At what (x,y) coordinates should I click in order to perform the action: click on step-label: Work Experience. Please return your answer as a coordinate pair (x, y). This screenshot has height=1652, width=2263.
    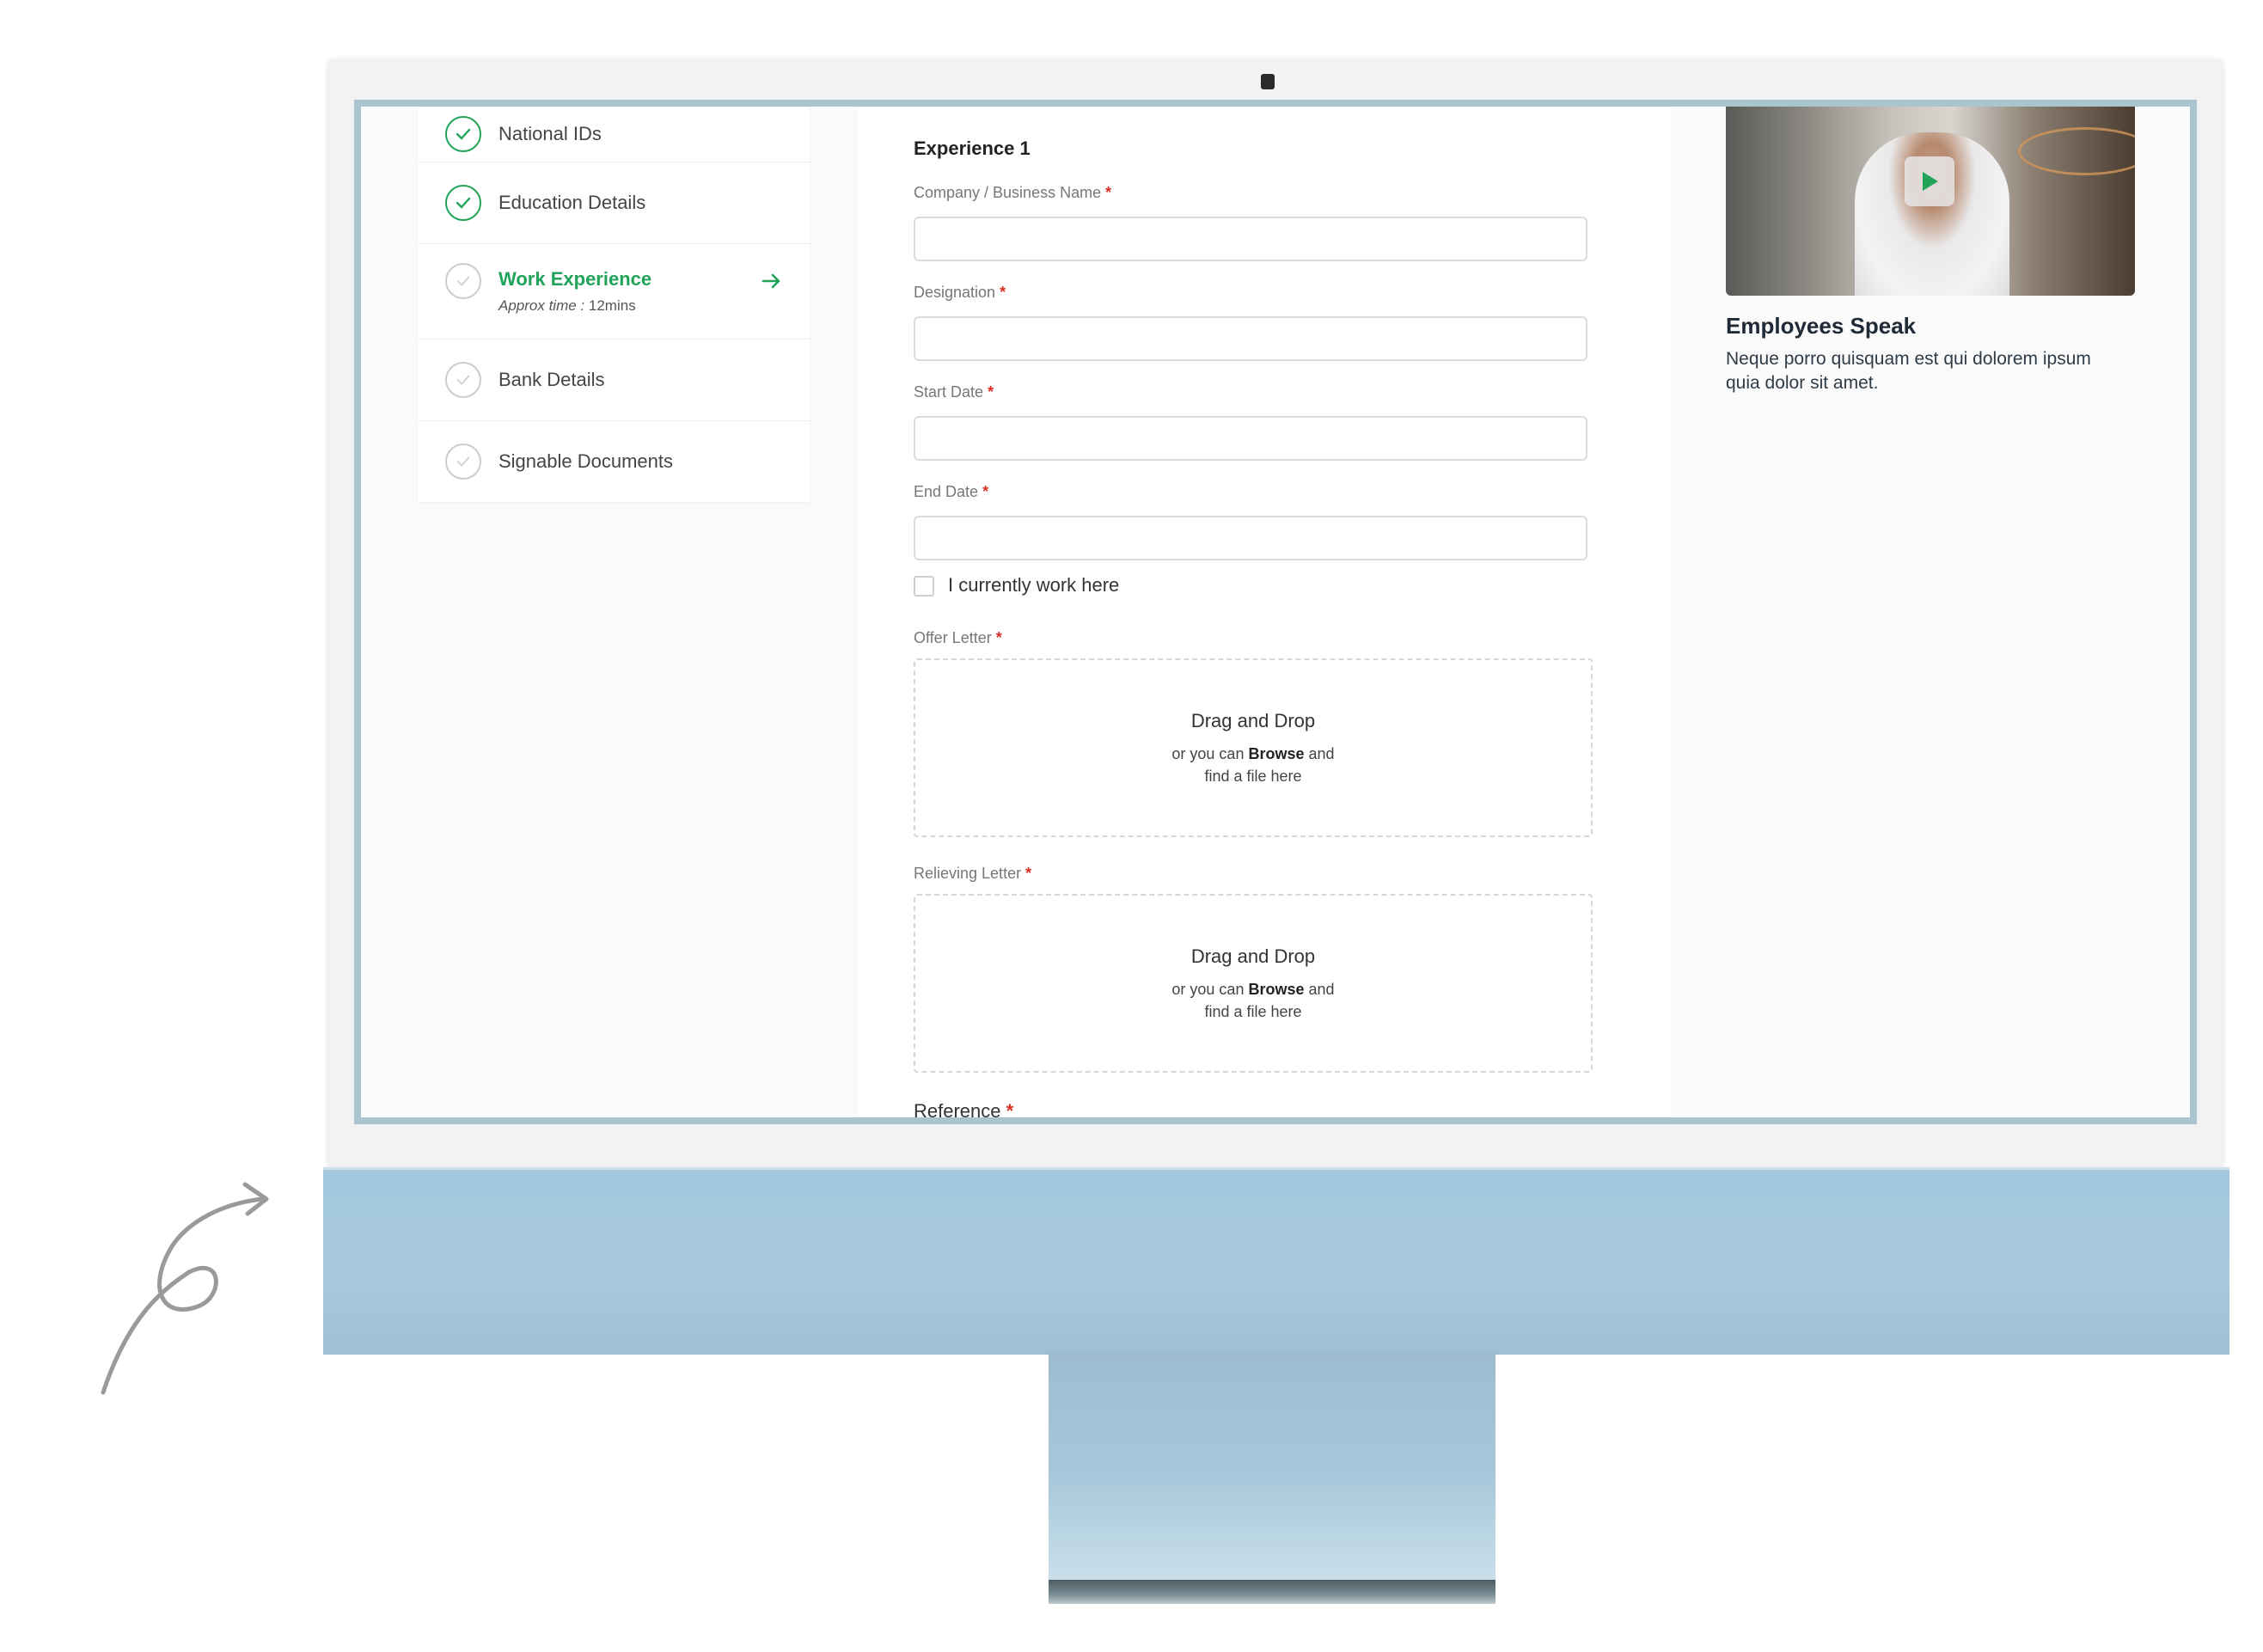
    Looking at the image, I should click on (575, 279).